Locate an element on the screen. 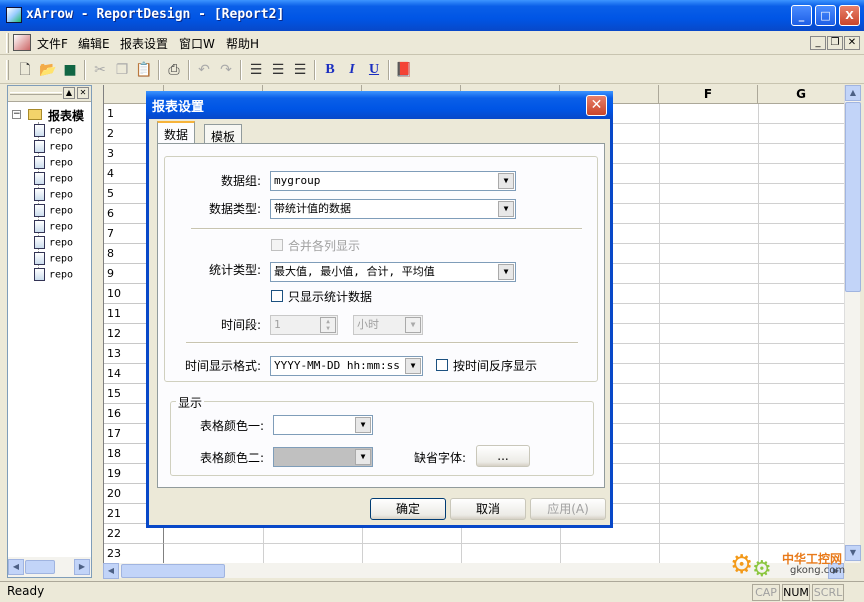  table-color-1-label: 表格颜色一: is located at coordinates (232, 426).